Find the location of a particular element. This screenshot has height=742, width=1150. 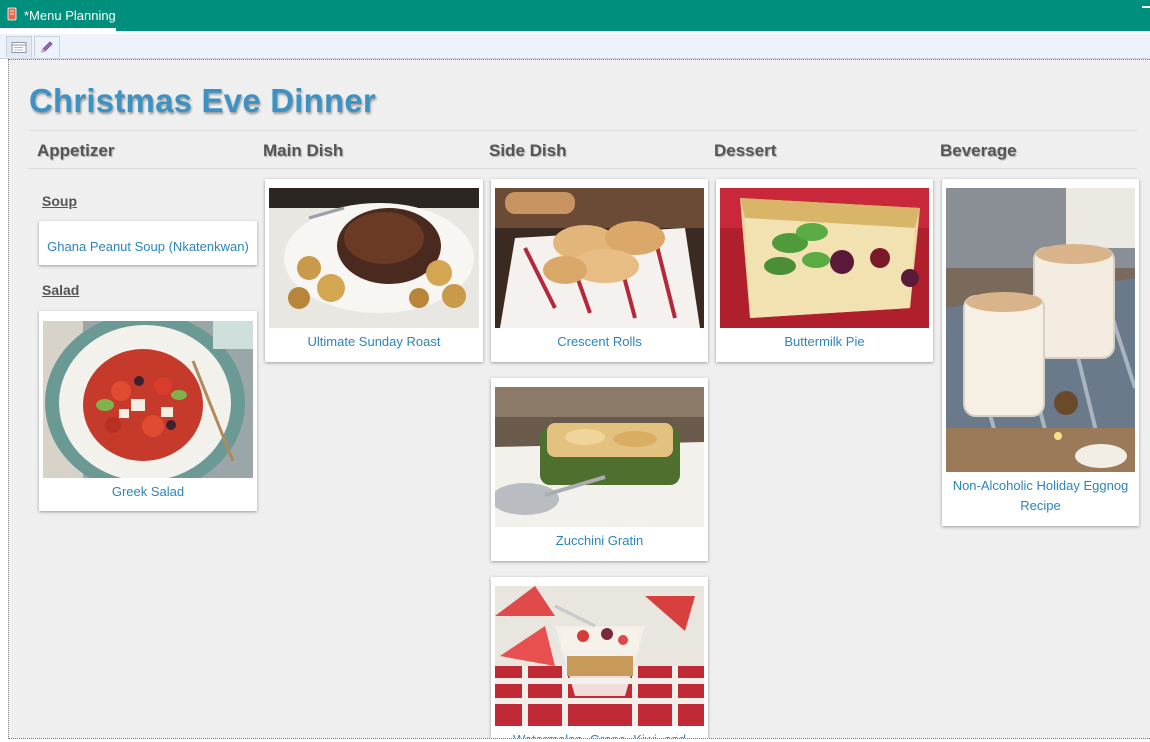

recipe-link: Non-Alcoholic Holiday Eggnog Recipe is located at coordinates (1040, 496).